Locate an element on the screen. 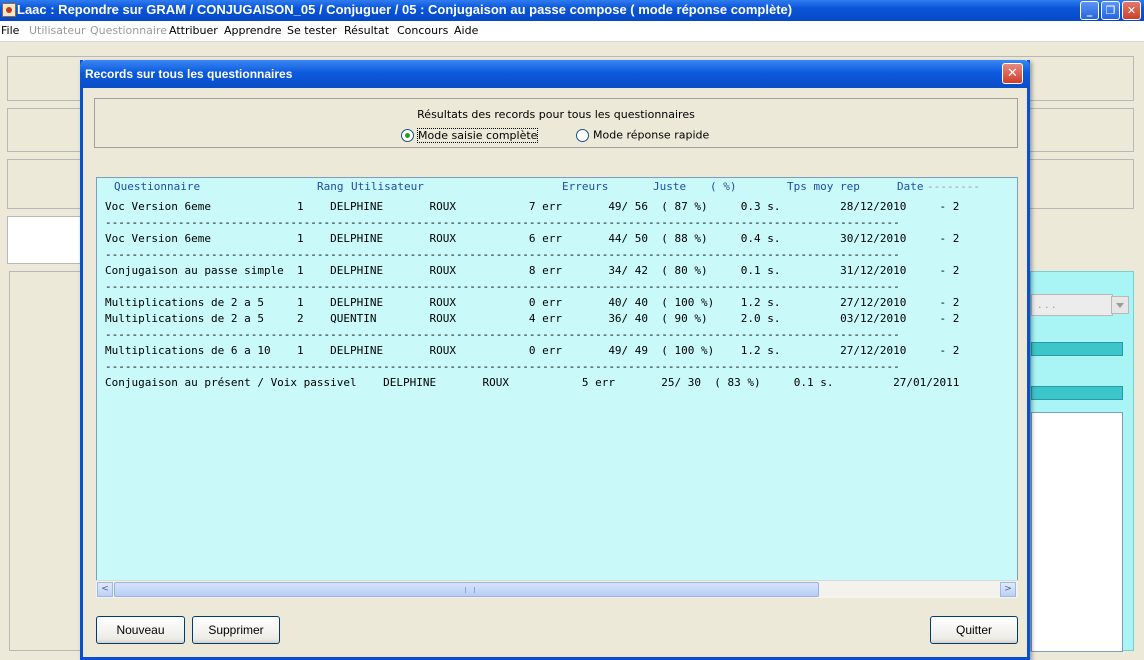 The width and height of the screenshot is (1144, 660). horizontal-scrollbar: < > is located at coordinates (557, 589).